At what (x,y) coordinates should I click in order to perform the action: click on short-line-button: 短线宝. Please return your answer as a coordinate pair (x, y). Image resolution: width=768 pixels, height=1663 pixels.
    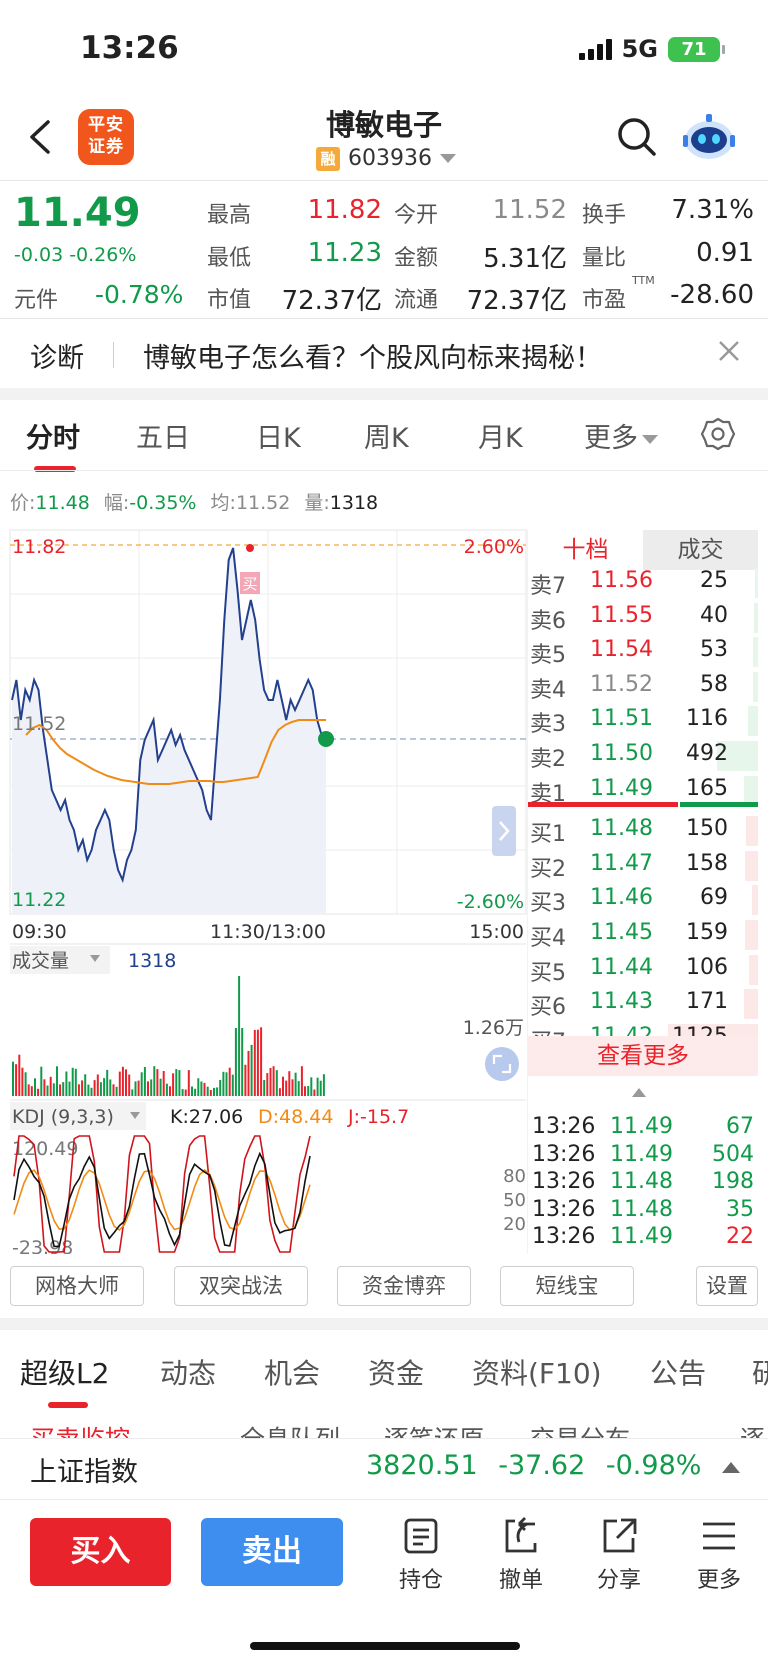
    Looking at the image, I should click on (567, 1286).